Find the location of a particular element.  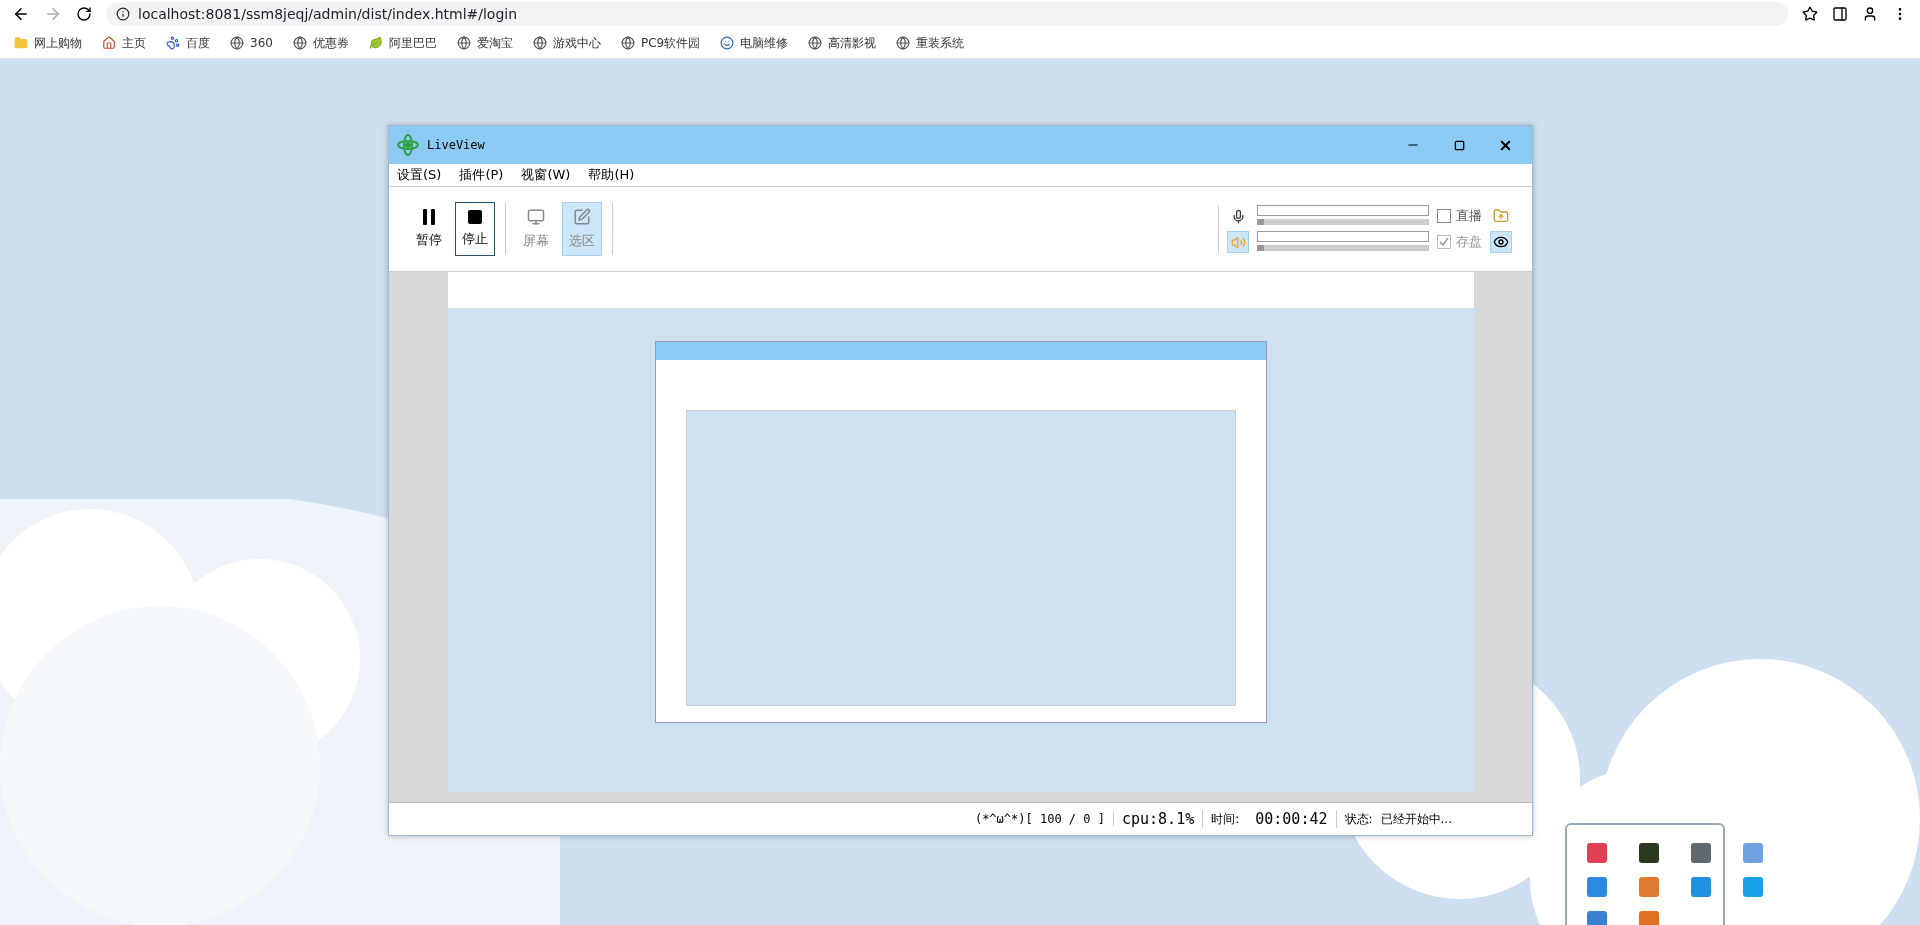

bookmark-link: 爱淘宝 is located at coordinates (484, 43).